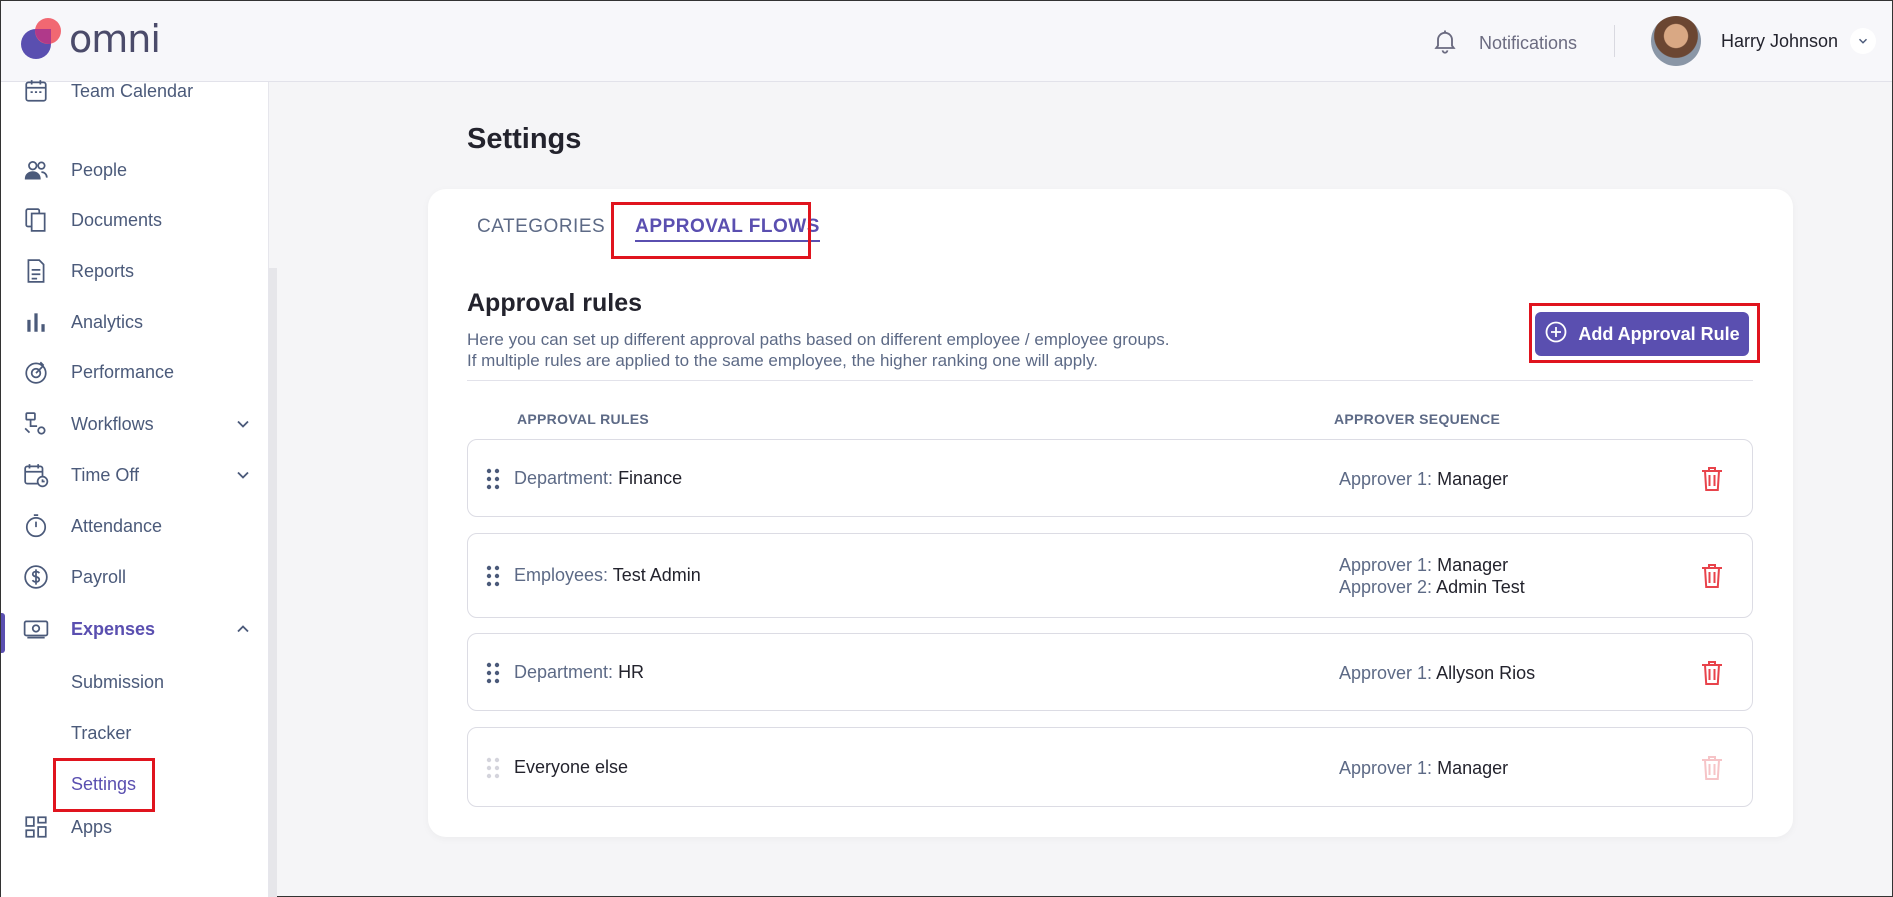 This screenshot has height=897, width=1893. I want to click on sidebar-item-documents: Documents, so click(135, 220).